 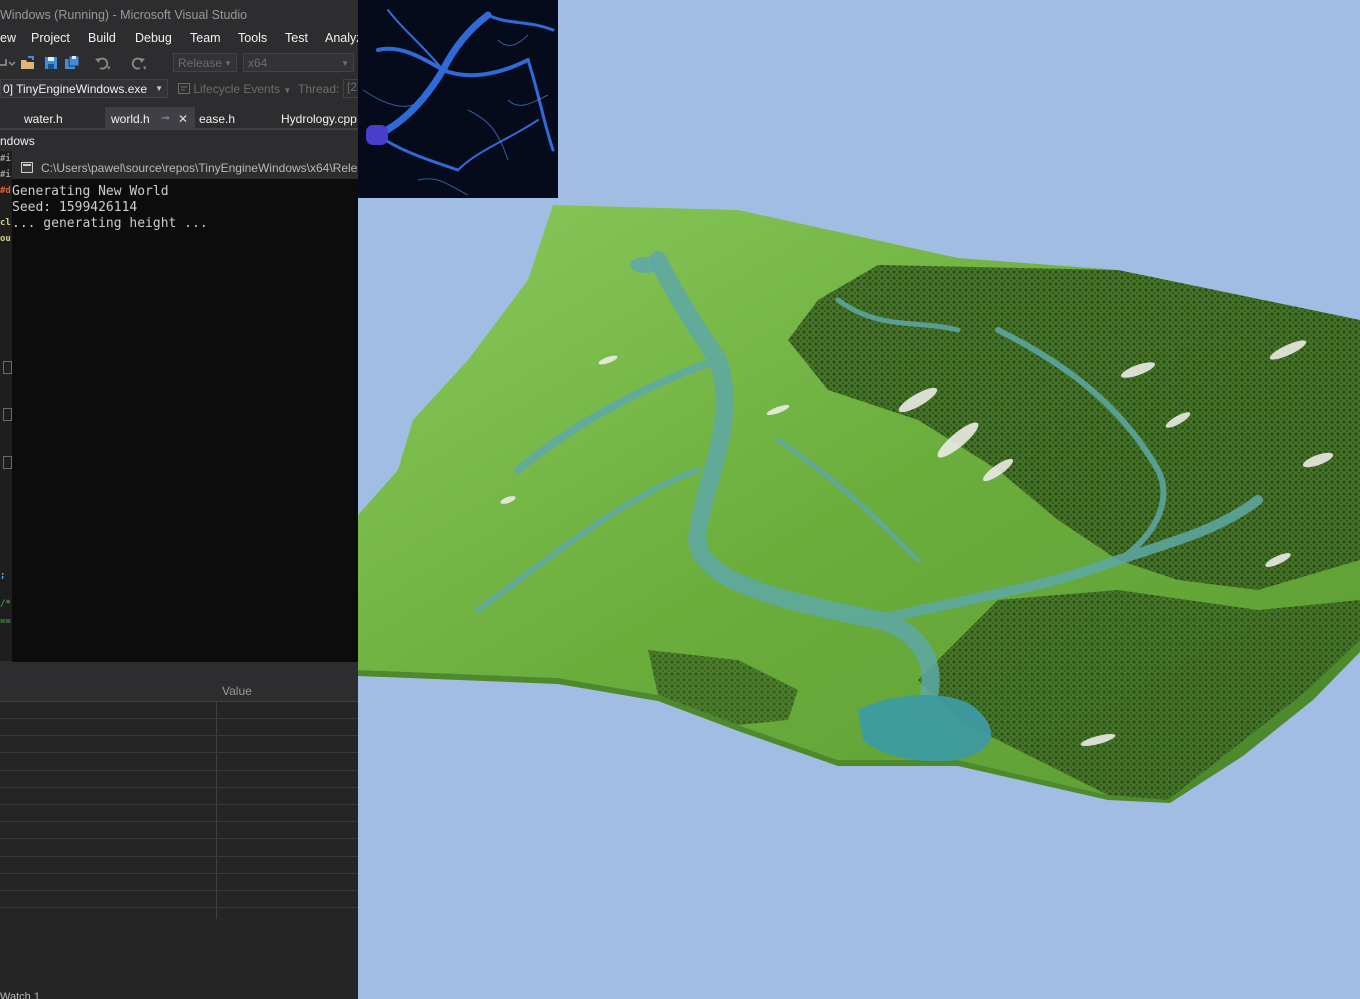 What do you see at coordinates (341, 38) in the screenshot?
I see `menu-analyze: Analyz` at bounding box center [341, 38].